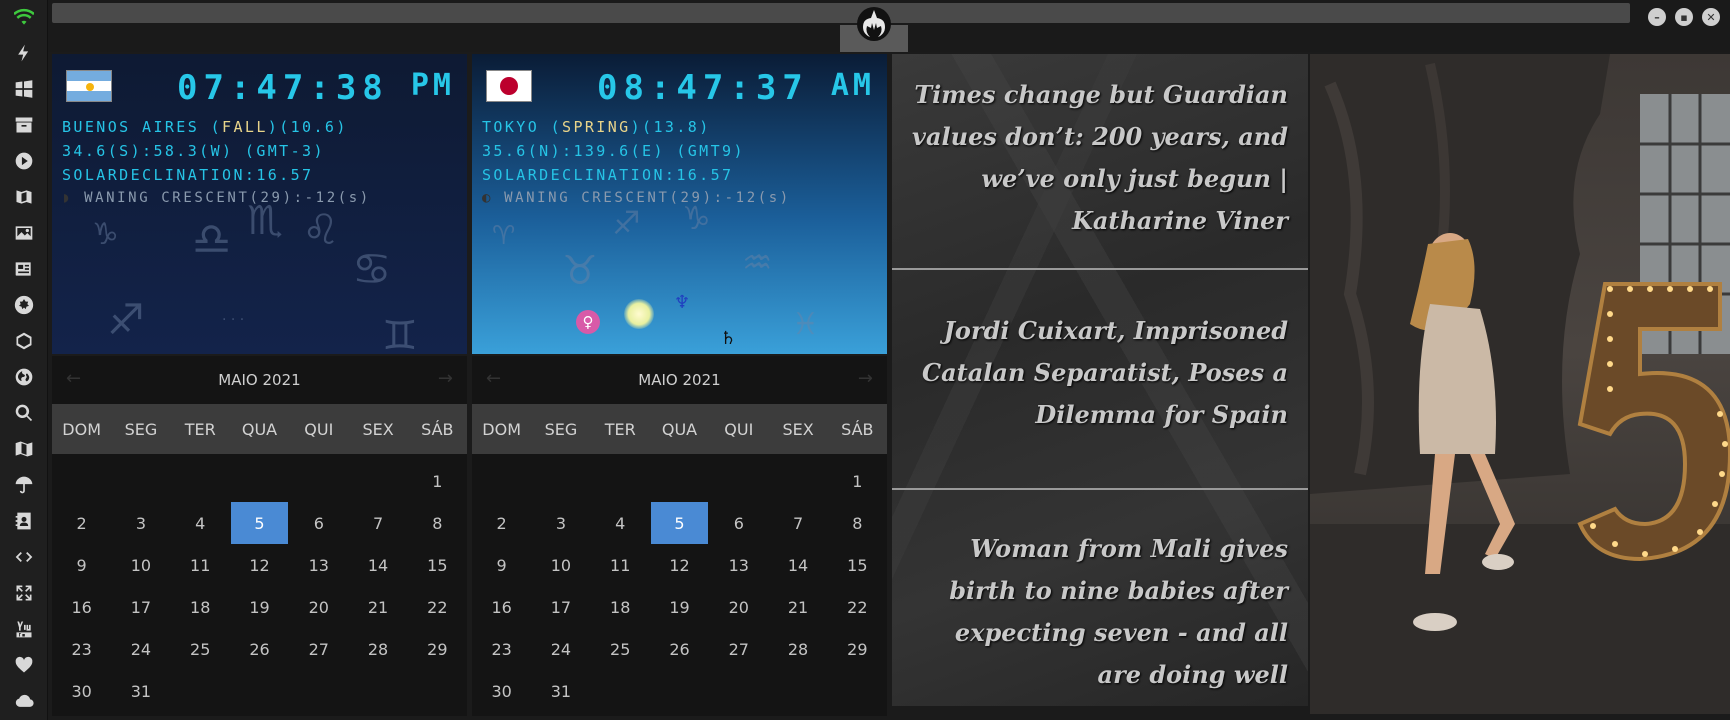  What do you see at coordinates (24, 305) in the screenshot?
I see `settings-cog-icon` at bounding box center [24, 305].